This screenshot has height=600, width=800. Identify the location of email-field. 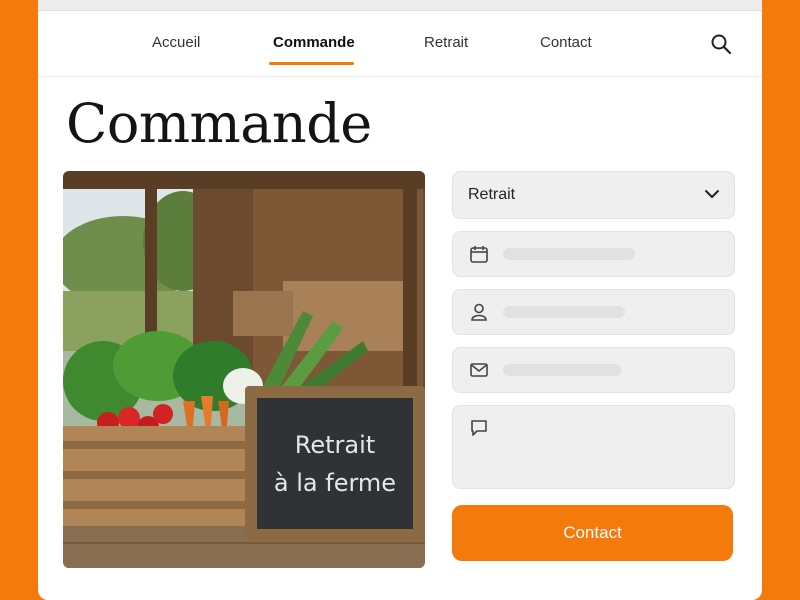
(593, 370).